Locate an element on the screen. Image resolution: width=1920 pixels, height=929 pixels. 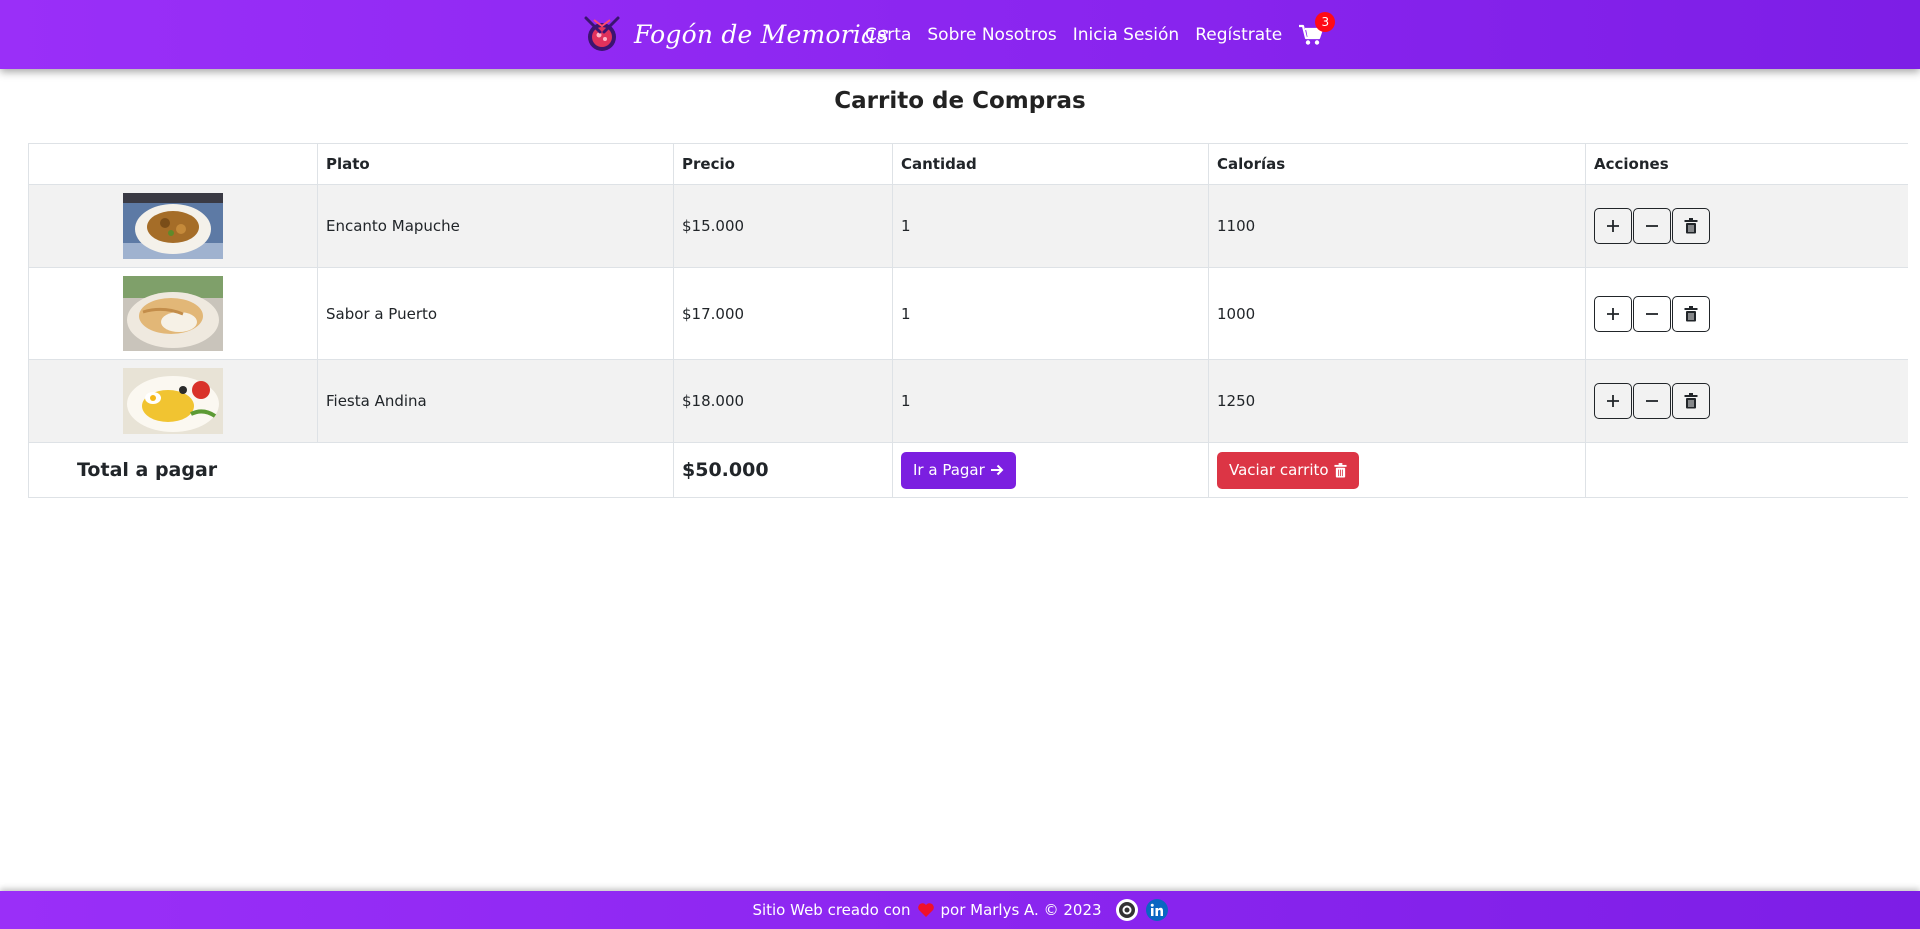
page-title: Carrito de Compras is located at coordinates (960, 101).